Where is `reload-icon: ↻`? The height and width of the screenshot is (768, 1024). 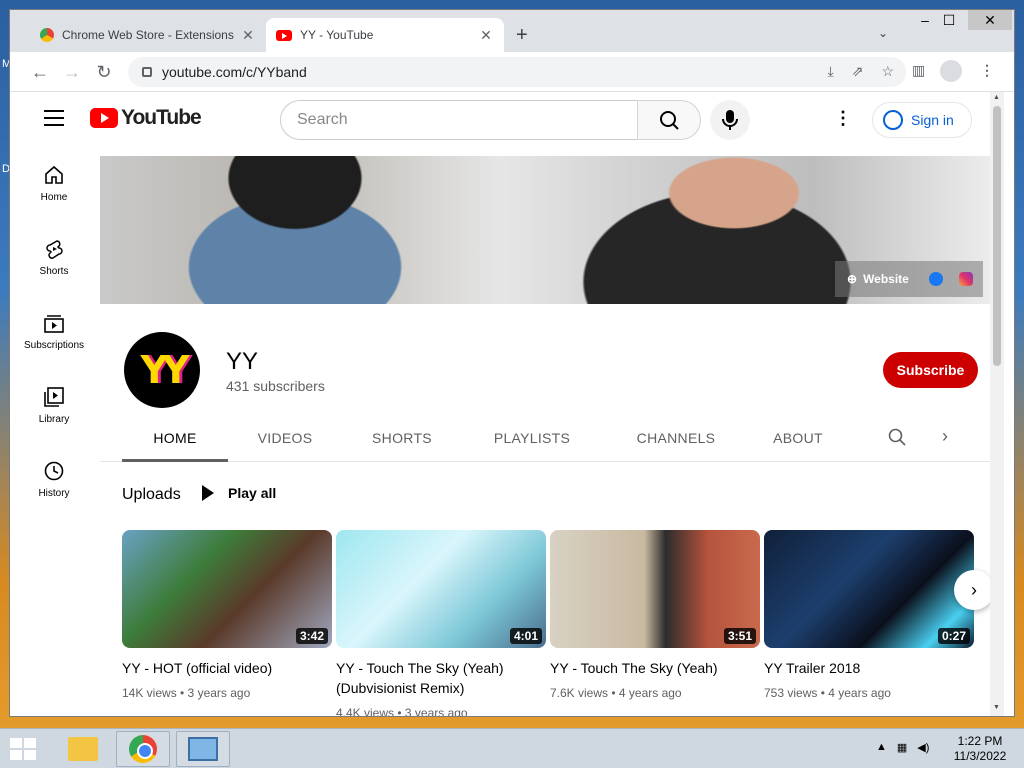
reload-icon: ↻ is located at coordinates (104, 72).